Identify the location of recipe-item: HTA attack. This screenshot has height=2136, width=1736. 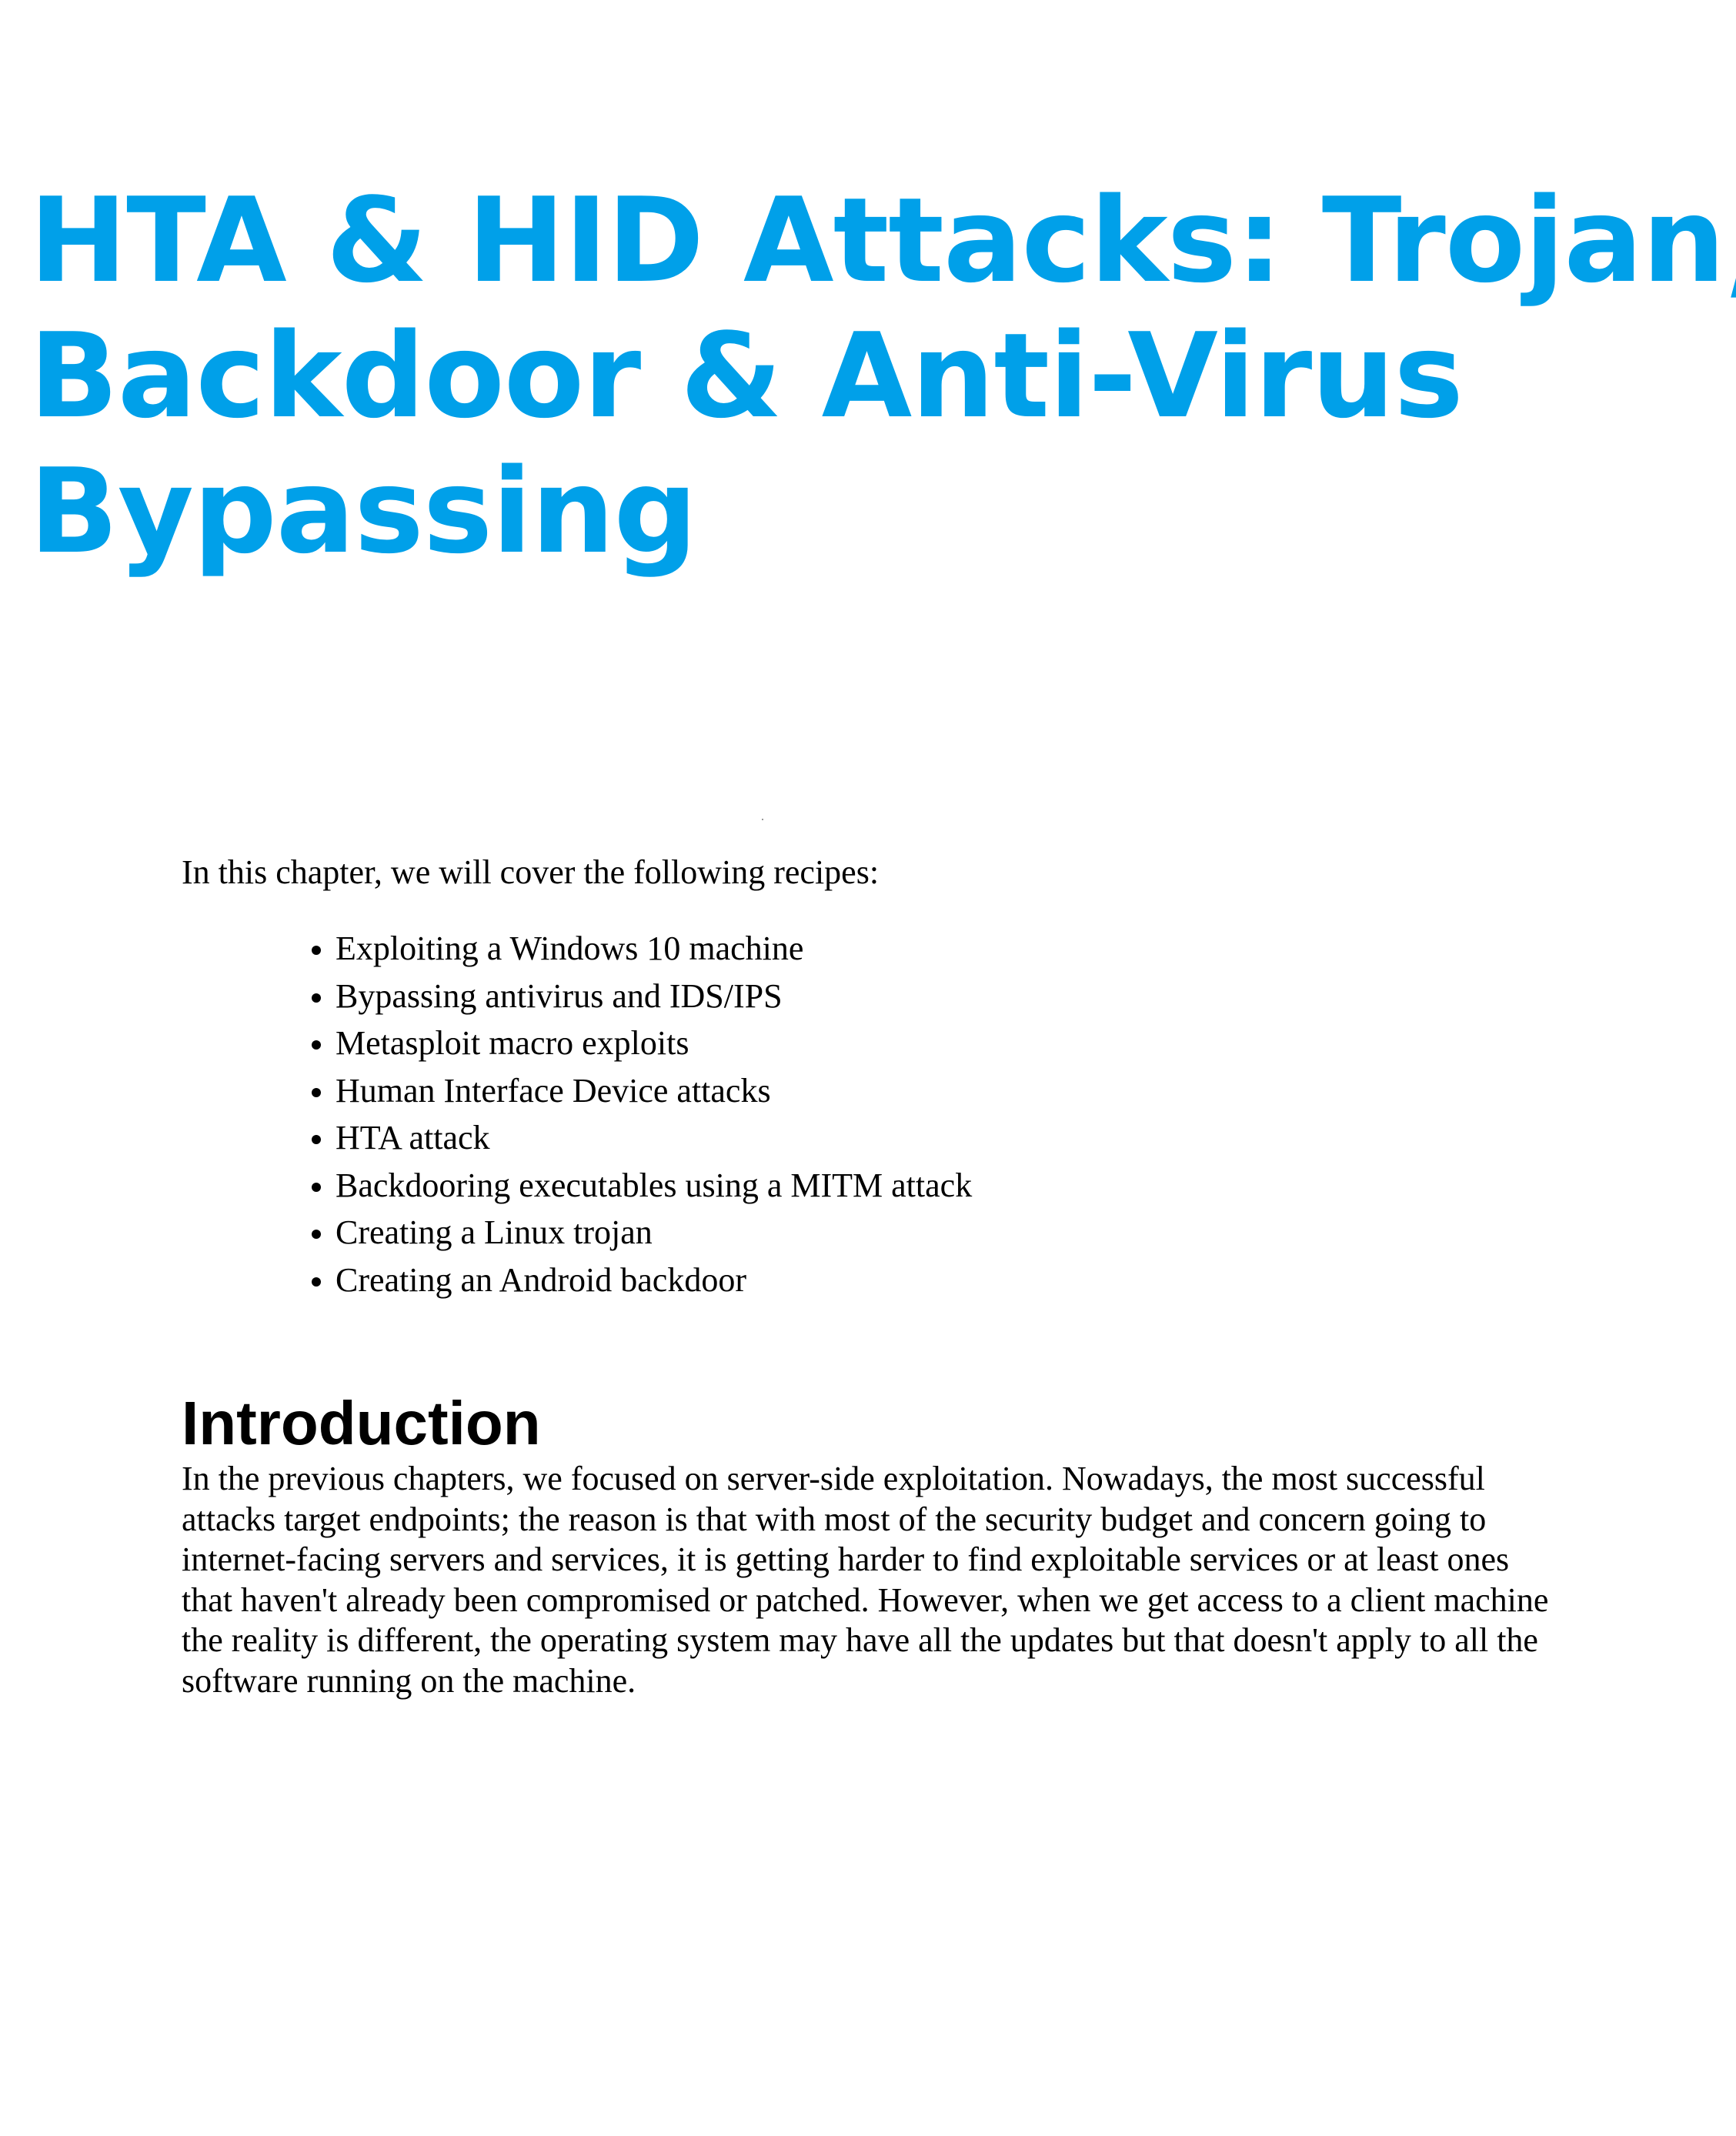
(959, 1138).